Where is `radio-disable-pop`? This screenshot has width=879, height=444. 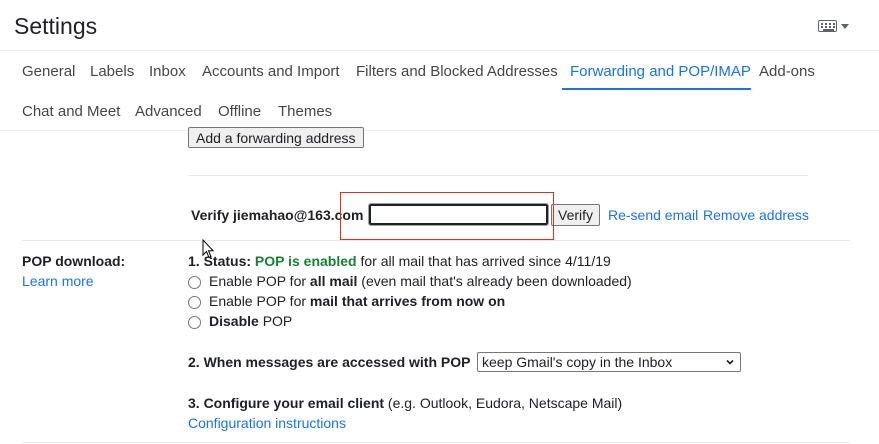
radio-disable-pop is located at coordinates (194, 322).